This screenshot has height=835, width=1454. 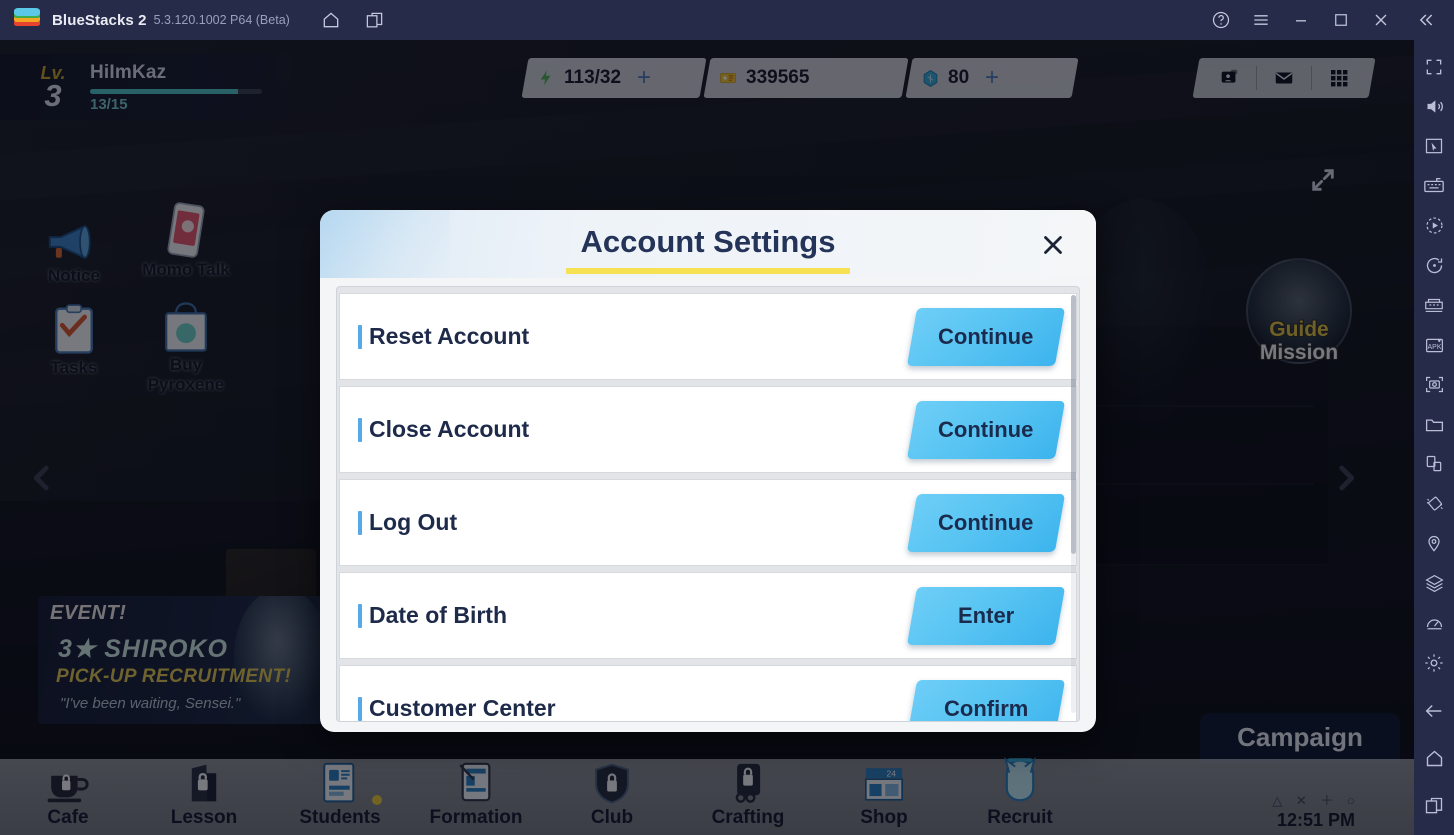 I want to click on settings-gear-icon, so click(x=1434, y=663).